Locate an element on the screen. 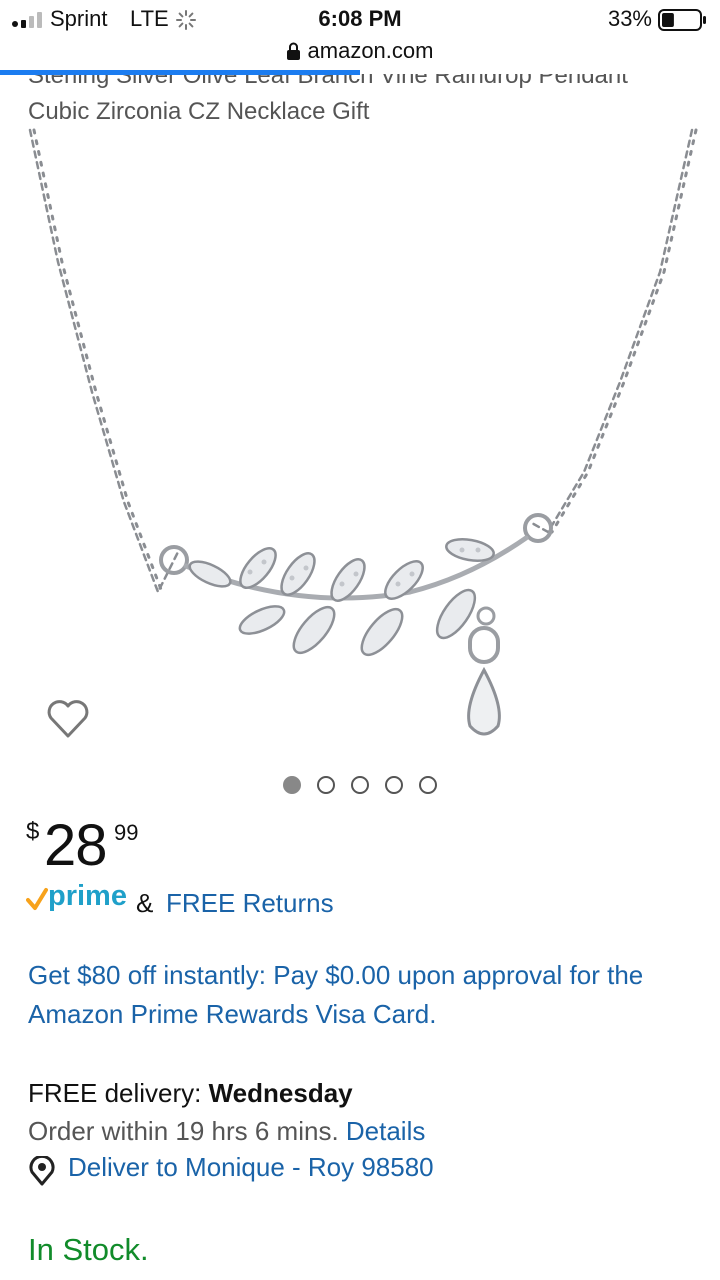  price-currency: $ is located at coordinates (33, 831).